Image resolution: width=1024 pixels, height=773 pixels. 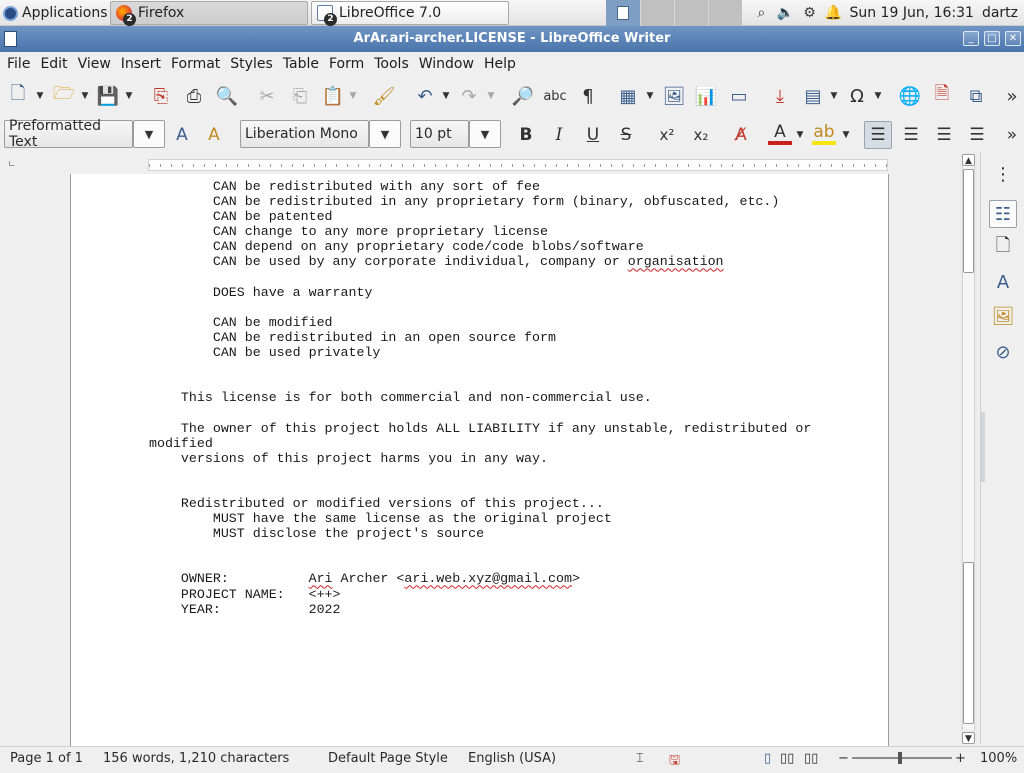 What do you see at coordinates (46, 758) in the screenshot?
I see `page-count: Page 1 of 1` at bounding box center [46, 758].